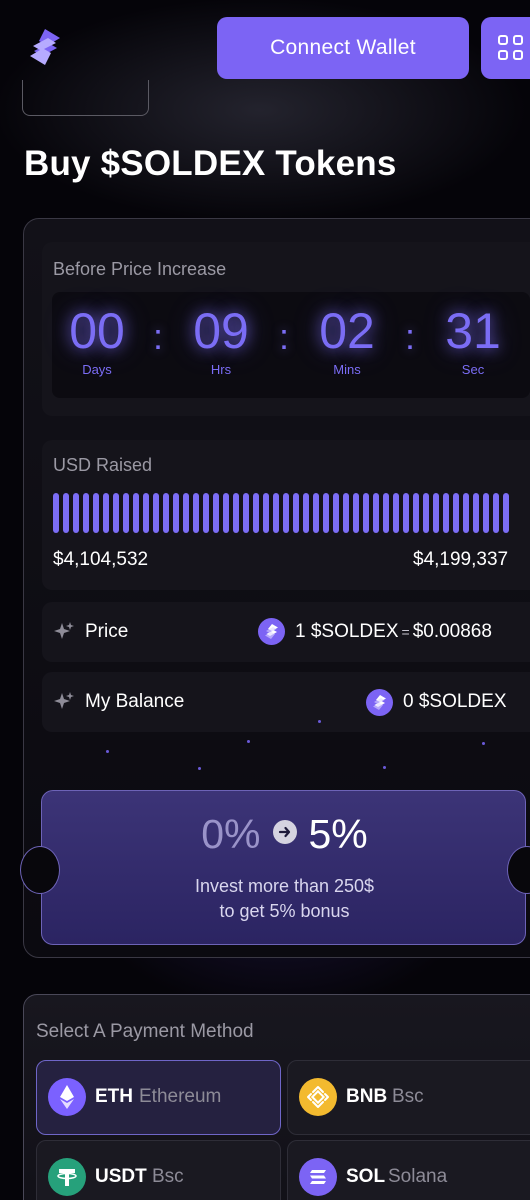 Image resolution: width=530 pixels, height=1200 pixels. I want to click on bonus-rates: 0% 5%, so click(284, 834).